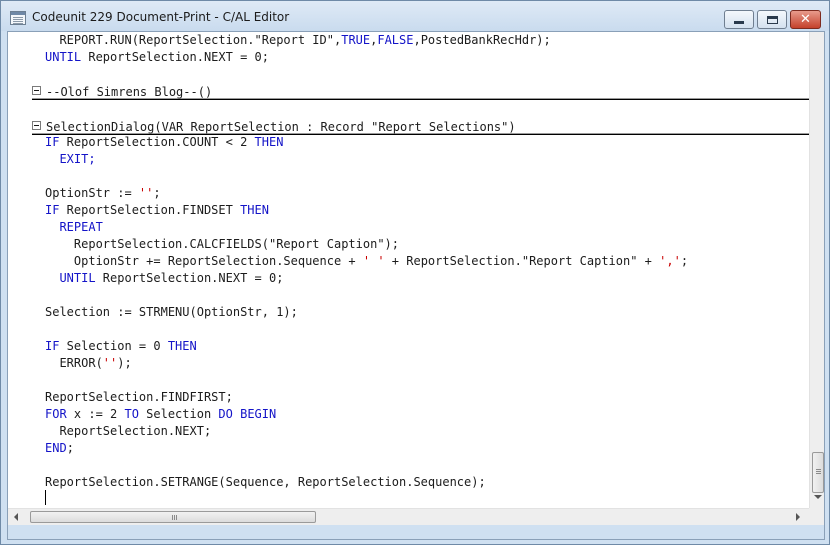 The height and width of the screenshot is (545, 830). What do you see at coordinates (670, 261) in the screenshot?
I see `string-literal: ','` at bounding box center [670, 261].